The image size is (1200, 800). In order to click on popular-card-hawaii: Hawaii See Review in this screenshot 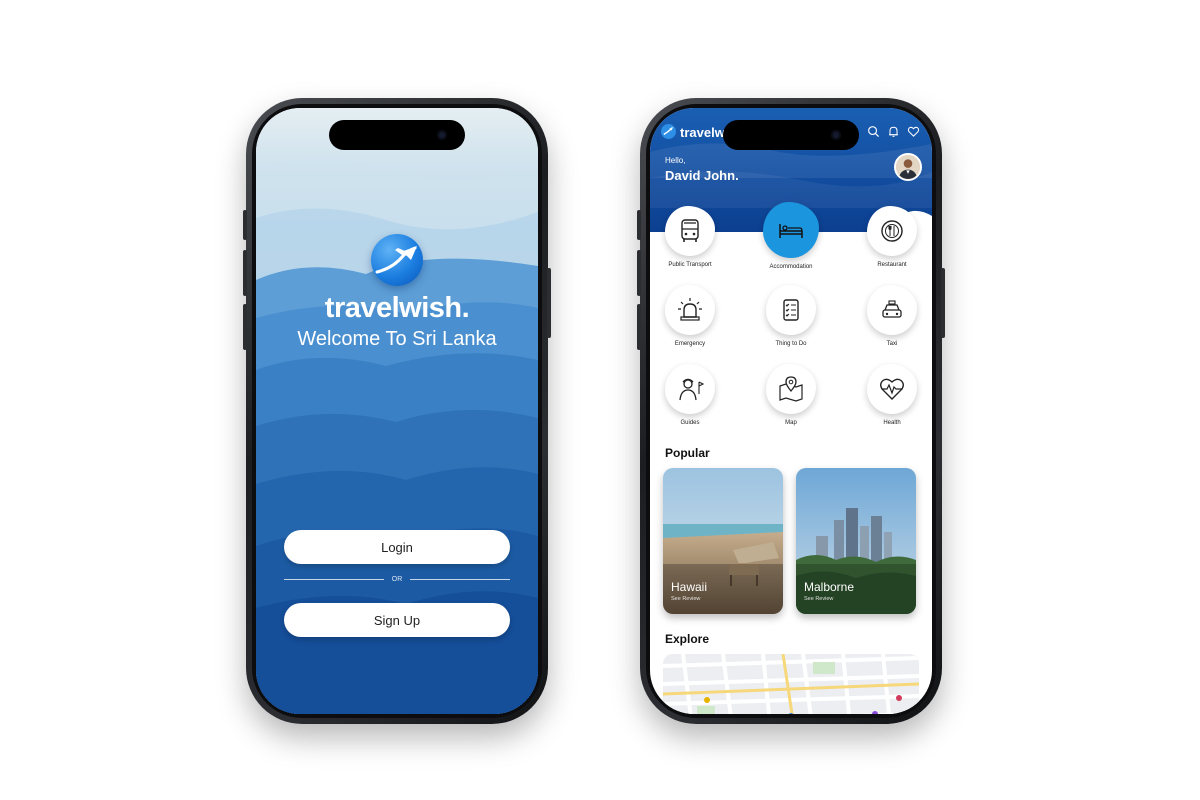, I will do `click(723, 541)`.